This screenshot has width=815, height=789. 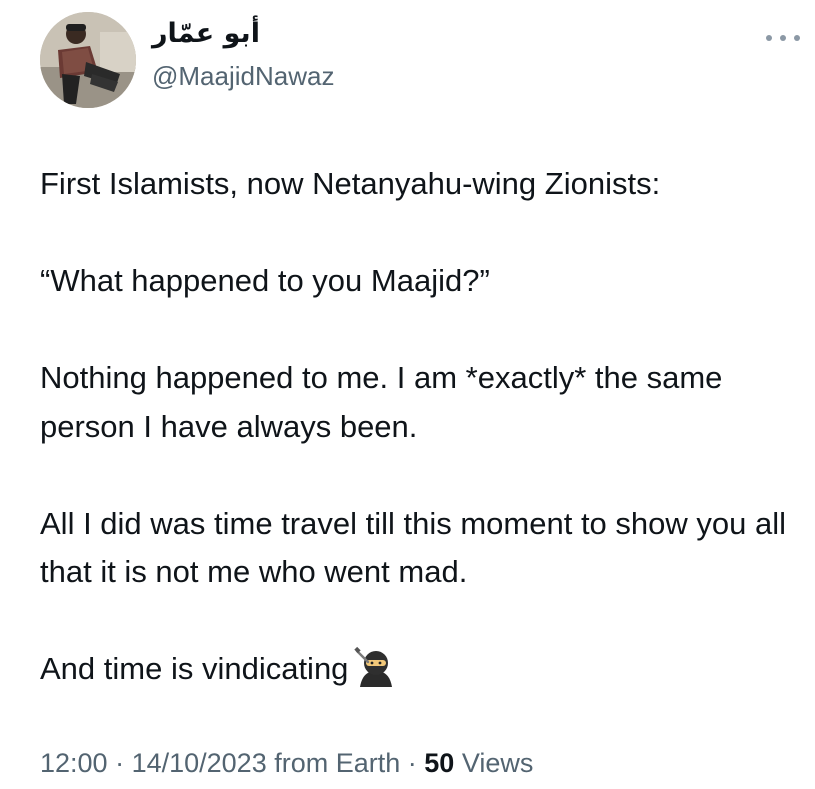 I want to click on views-label: Views, so click(x=497, y=763).